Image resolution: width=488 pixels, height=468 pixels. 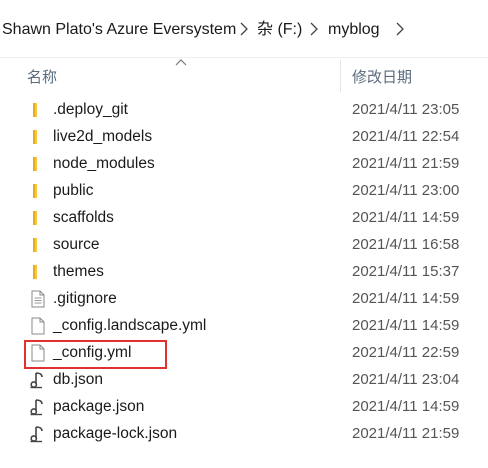 I want to click on file-row-scaffolds: scaffolds 2021/4/11 14:59, so click(x=244, y=218).